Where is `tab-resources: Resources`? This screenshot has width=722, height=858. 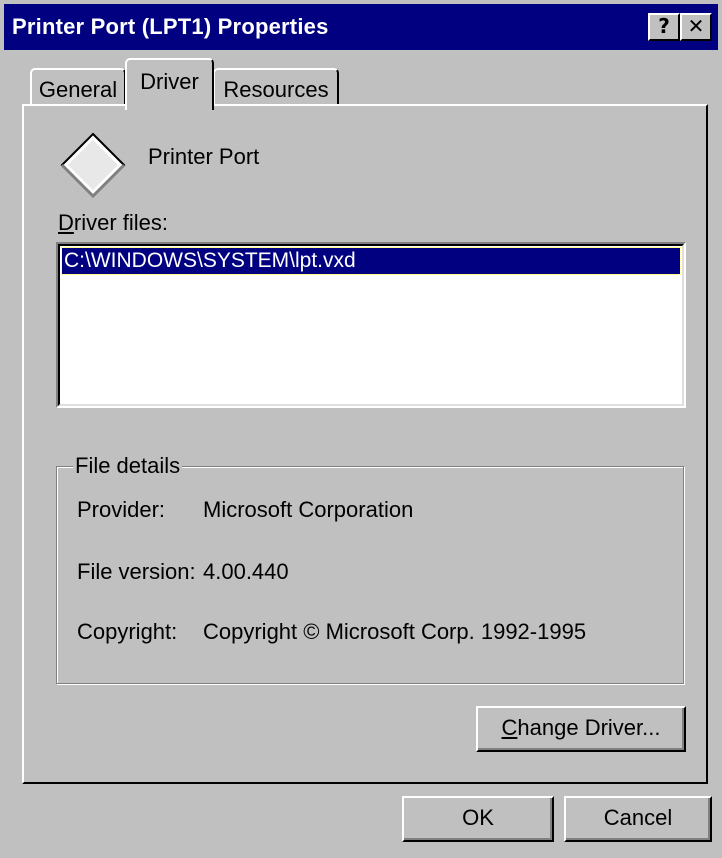
tab-resources: Resources is located at coordinates (276, 87).